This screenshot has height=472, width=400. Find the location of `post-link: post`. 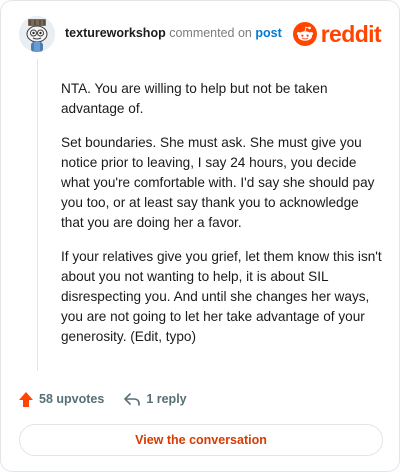

post-link: post is located at coordinates (268, 33).